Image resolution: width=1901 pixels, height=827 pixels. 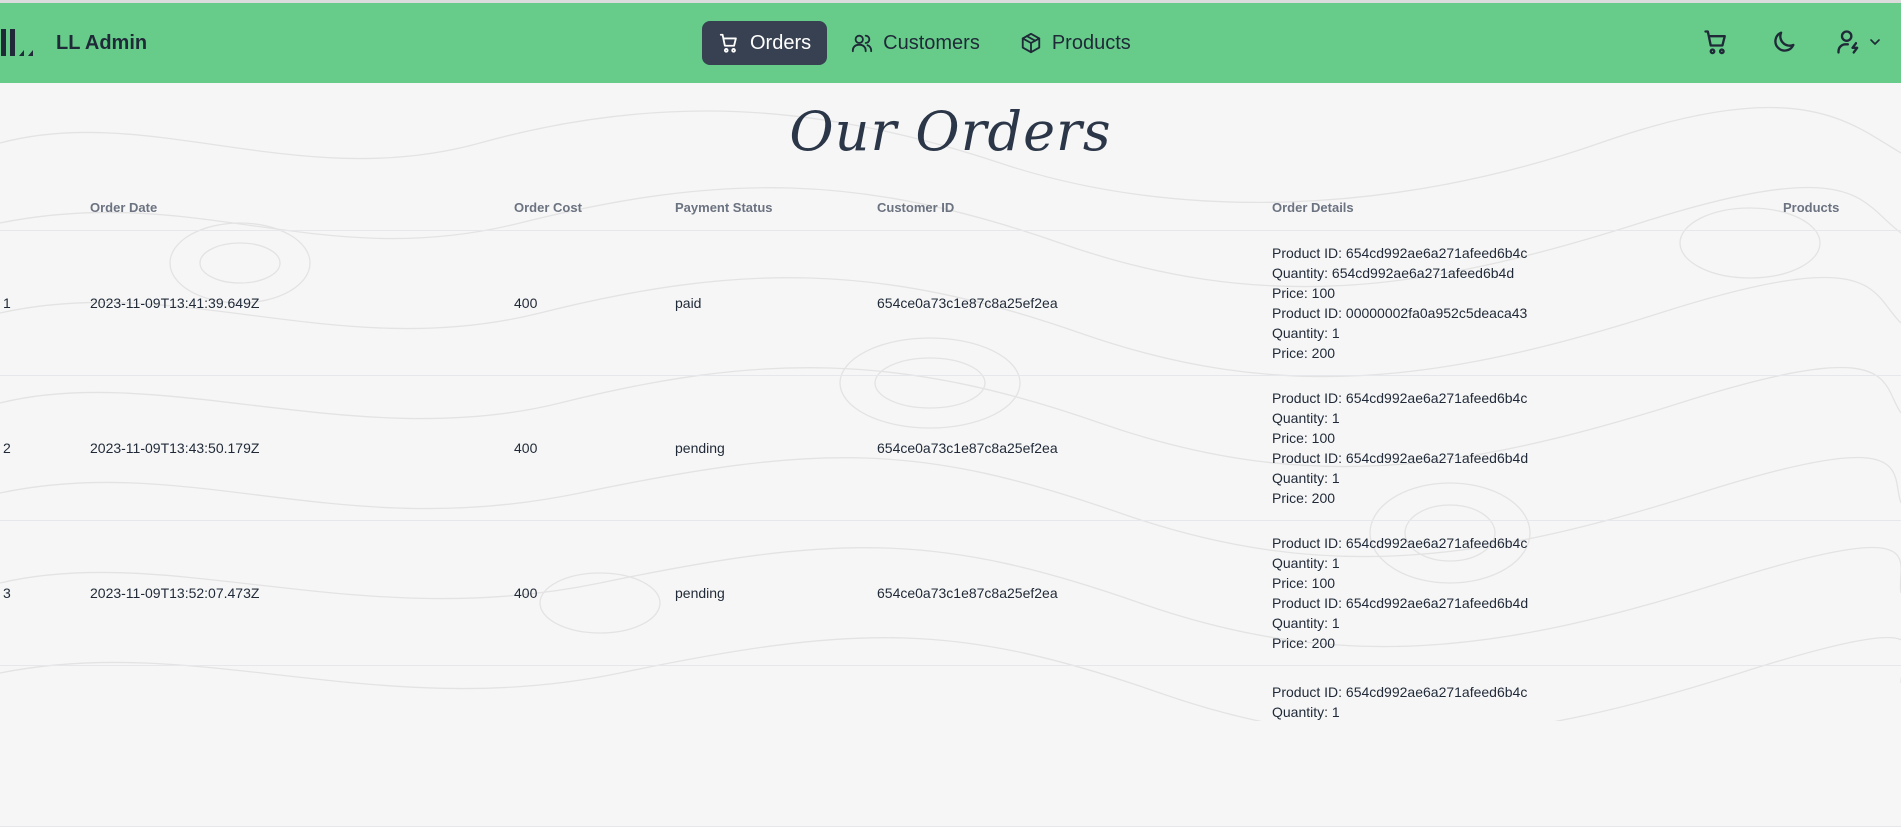 What do you see at coordinates (776, 207) in the screenshot?
I see `col-payment-status: Payment Status` at bounding box center [776, 207].